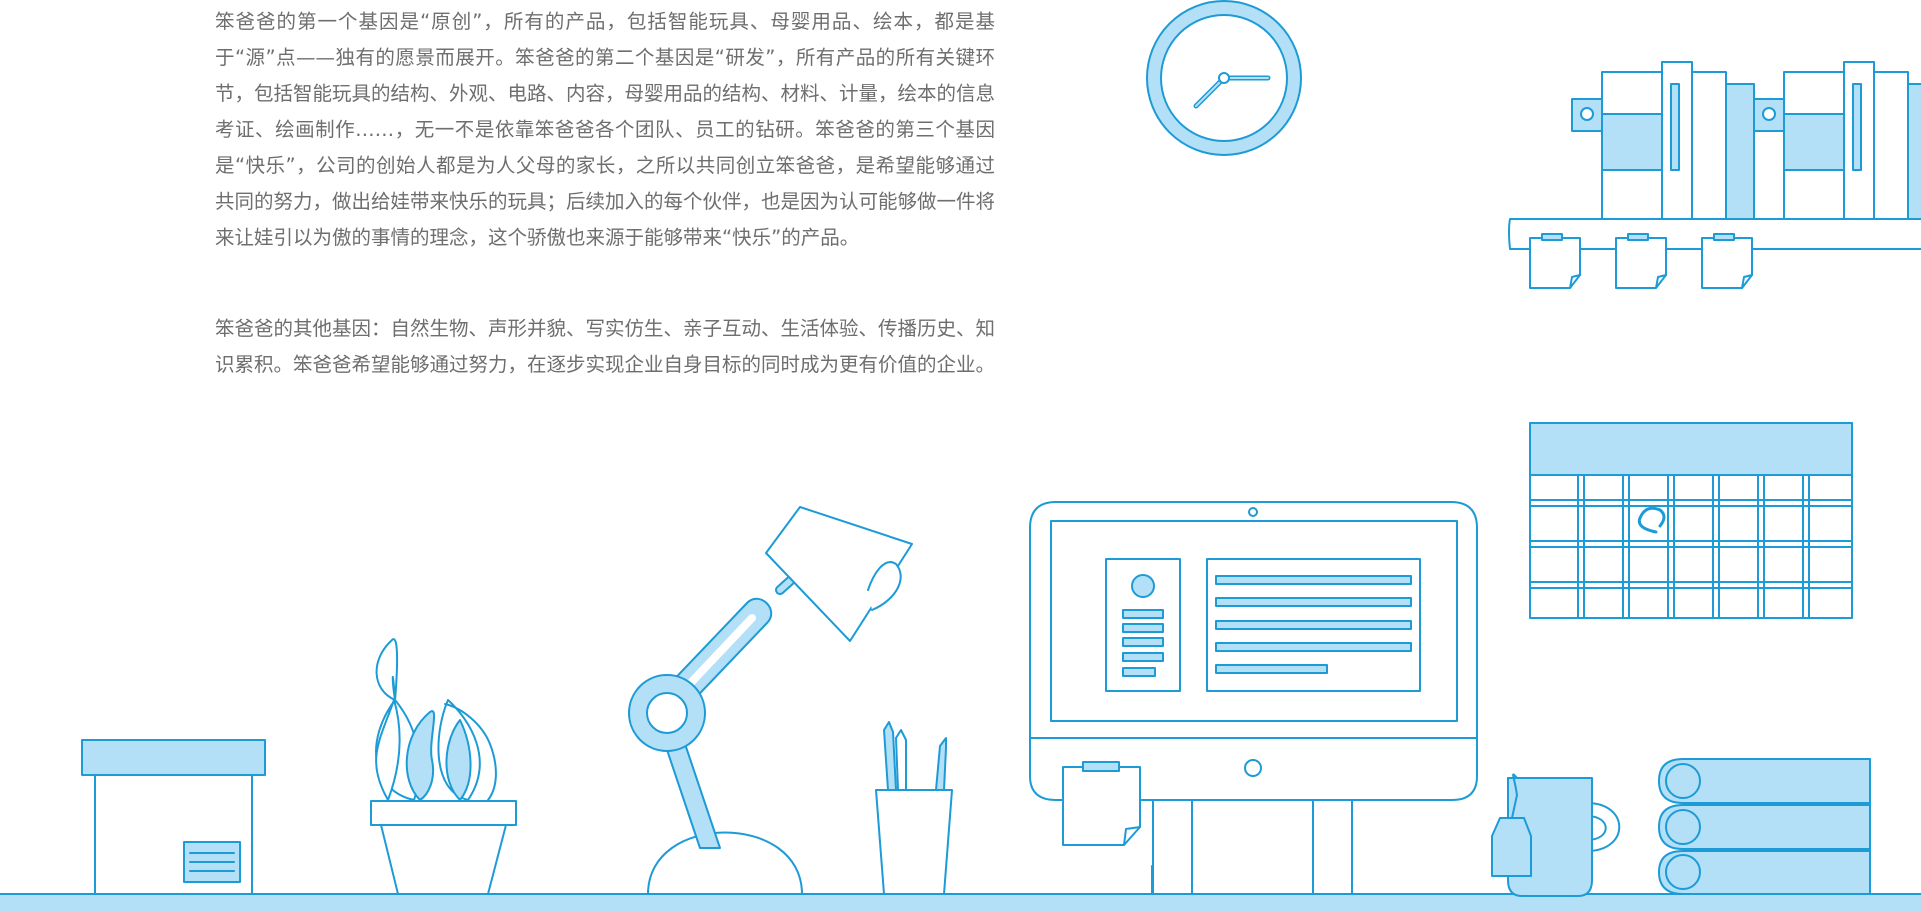  Describe the element at coordinates (1764, 826) in the screenshot. I see `book-stack-icon` at that location.